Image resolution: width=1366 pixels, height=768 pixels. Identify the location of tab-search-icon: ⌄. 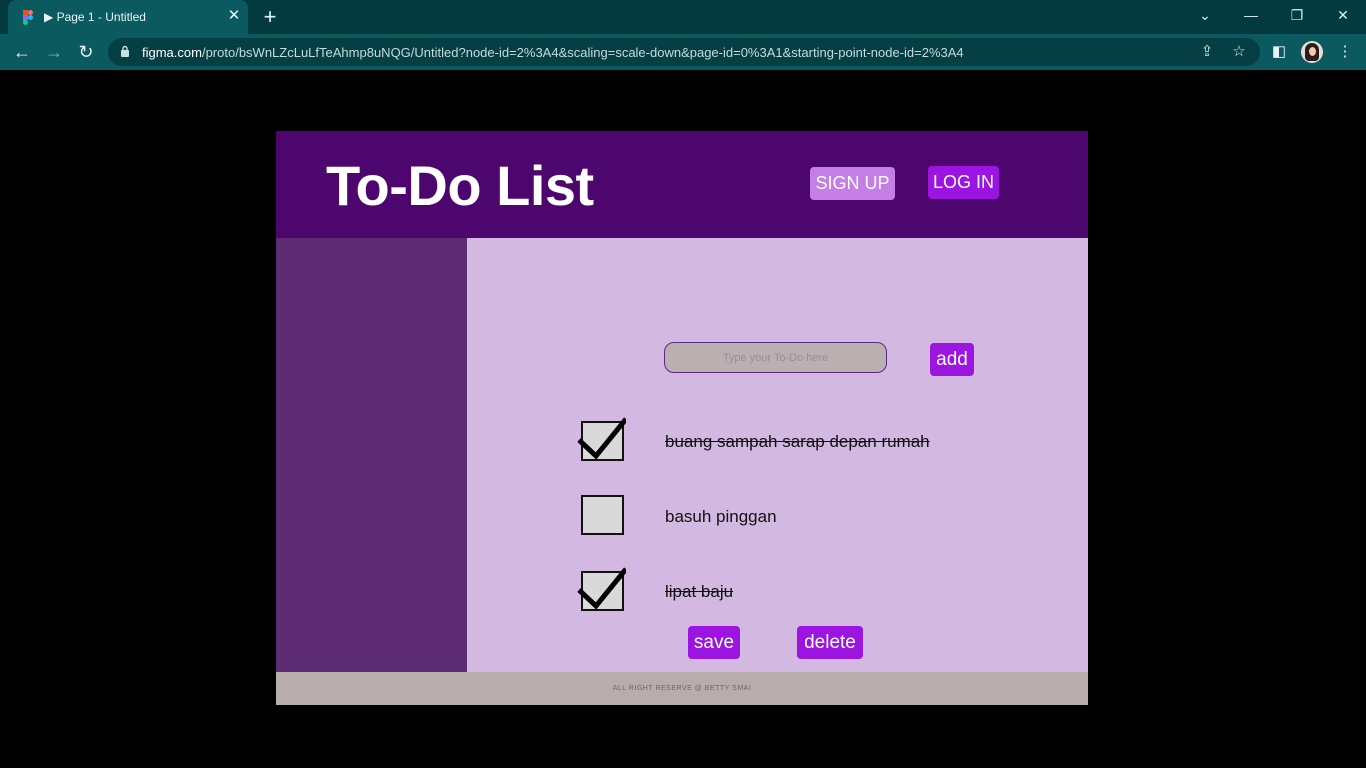
(1205, 15).